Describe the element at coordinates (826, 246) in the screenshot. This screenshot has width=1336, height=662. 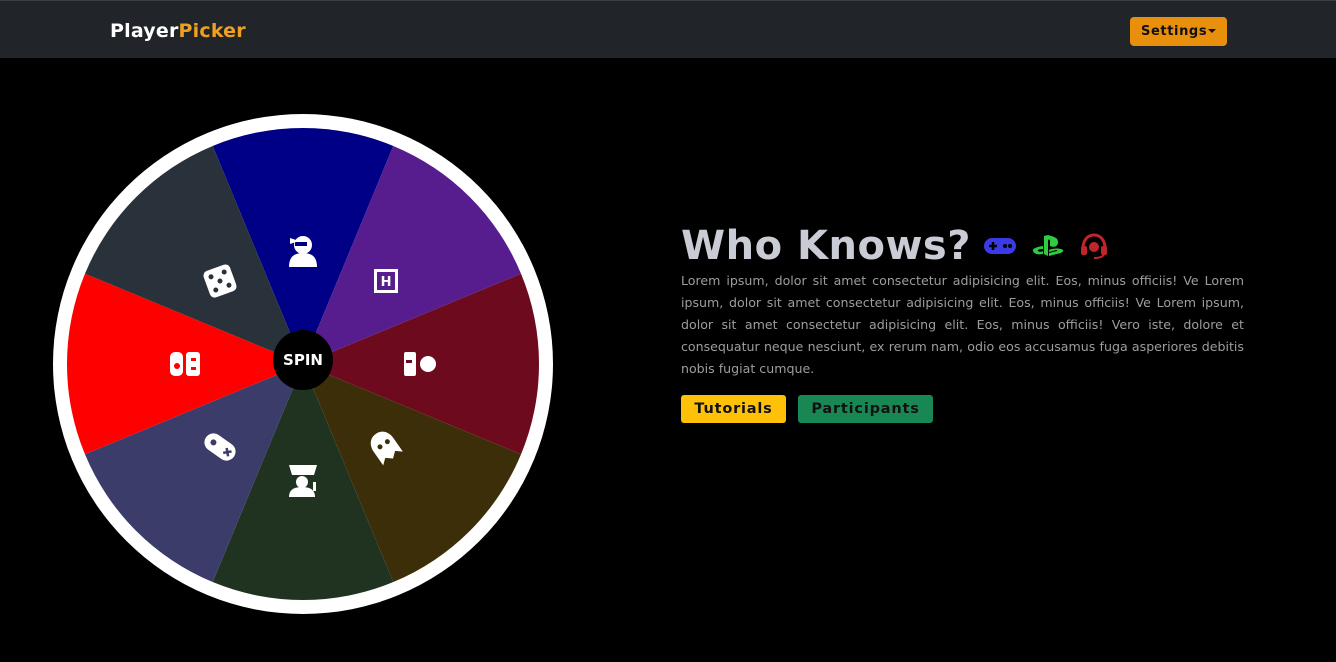
I see `page-title: Who Knows?` at that location.